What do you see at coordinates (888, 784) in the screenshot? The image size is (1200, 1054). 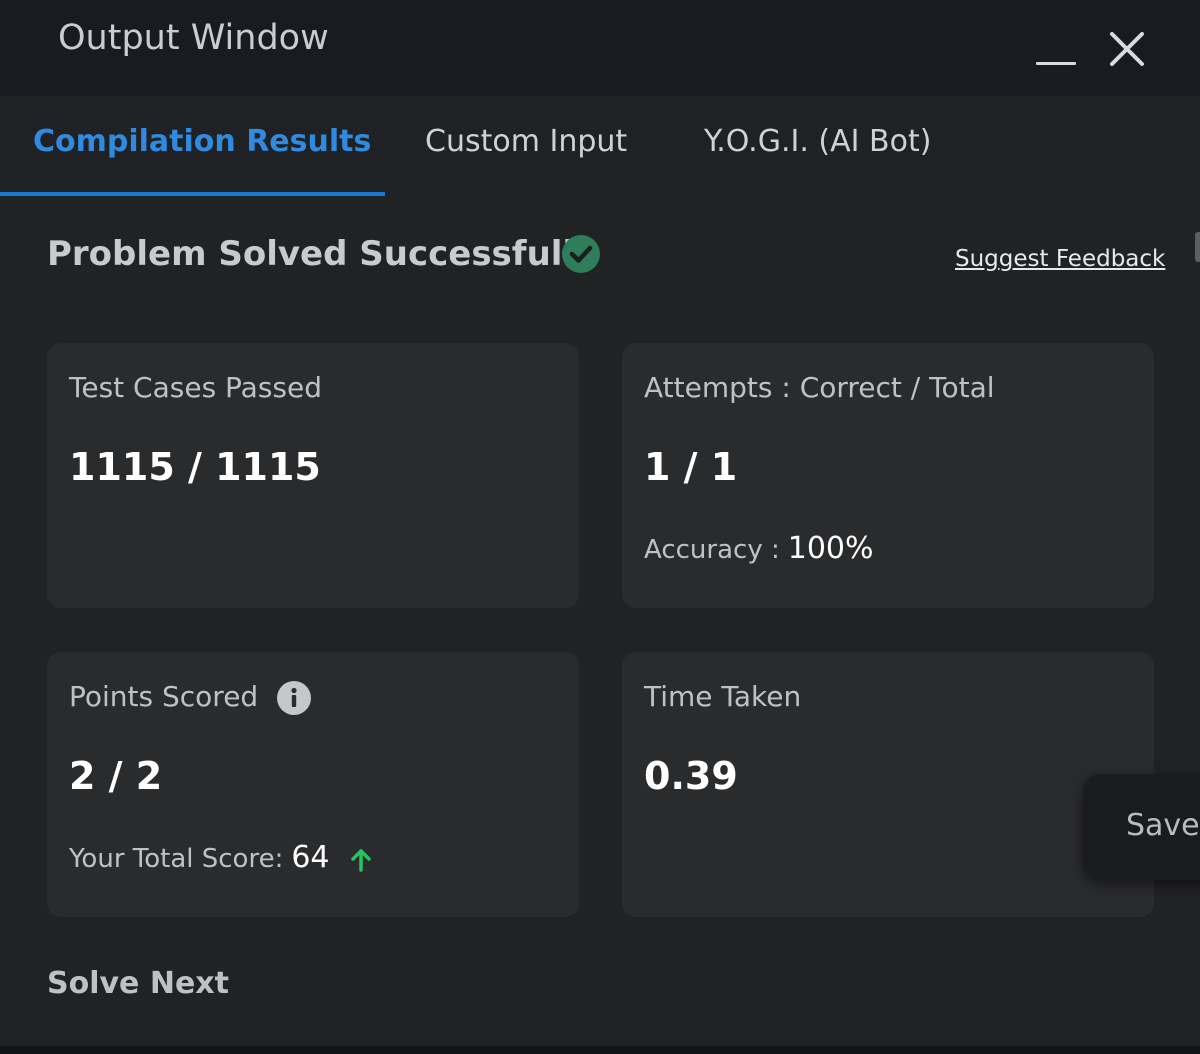 I see `time-card: Time Taken 0.39` at bounding box center [888, 784].